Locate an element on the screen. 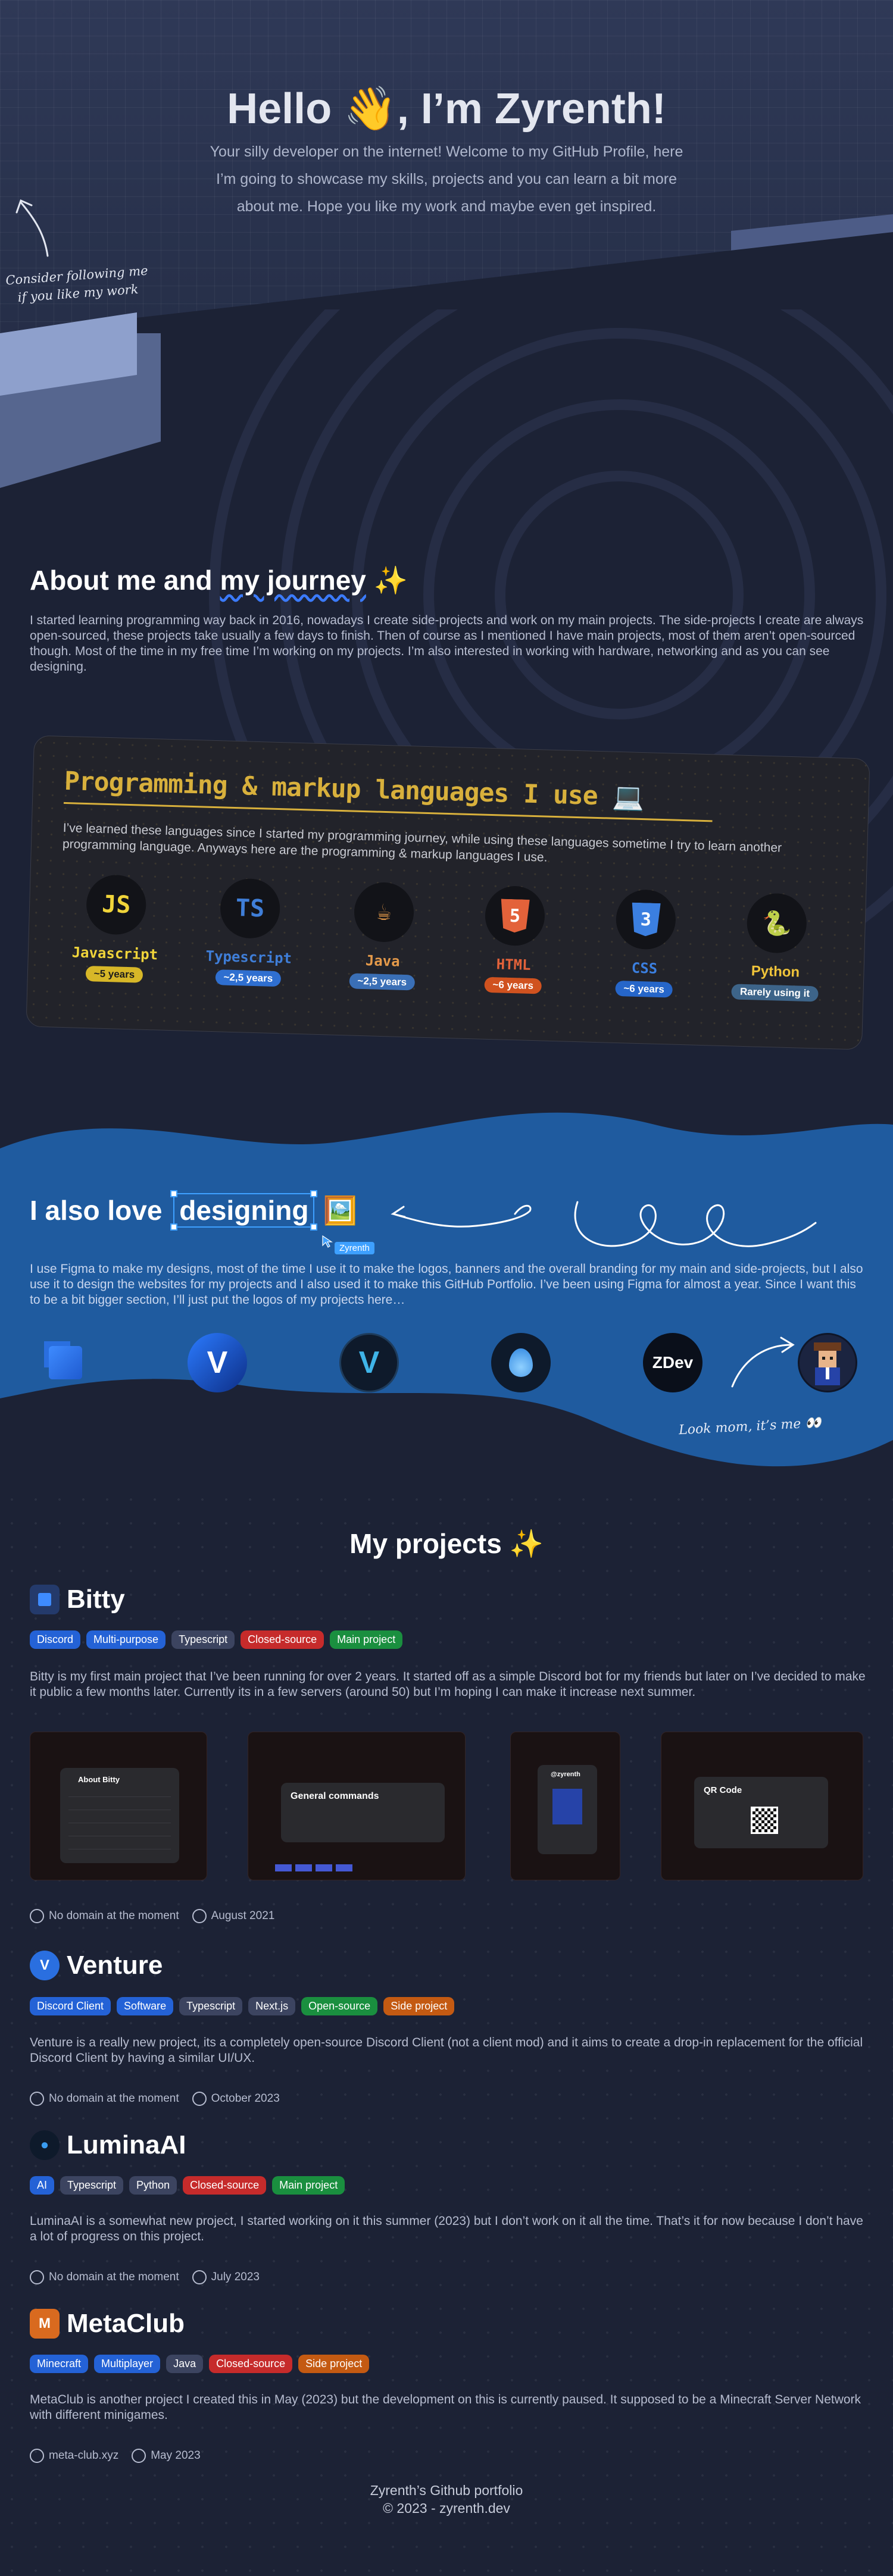 Image resolution: width=893 pixels, height=2576 pixels. about-title-prefix: About me and is located at coordinates (125, 580).